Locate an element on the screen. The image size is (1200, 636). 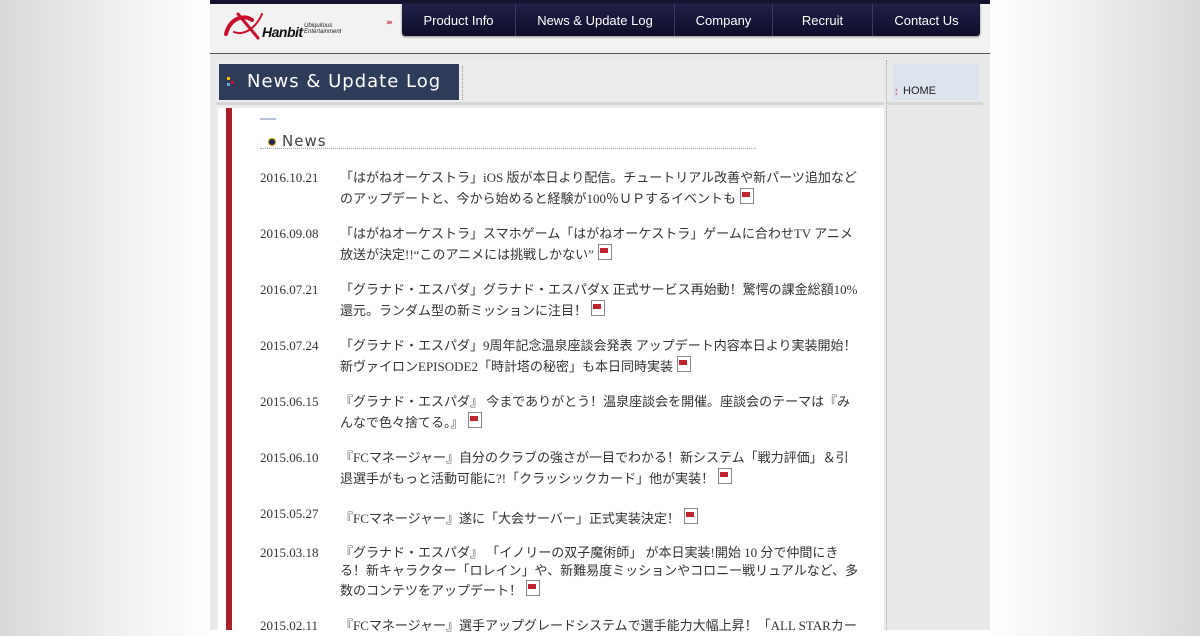
news-section-title: News is located at coordinates (304, 141).